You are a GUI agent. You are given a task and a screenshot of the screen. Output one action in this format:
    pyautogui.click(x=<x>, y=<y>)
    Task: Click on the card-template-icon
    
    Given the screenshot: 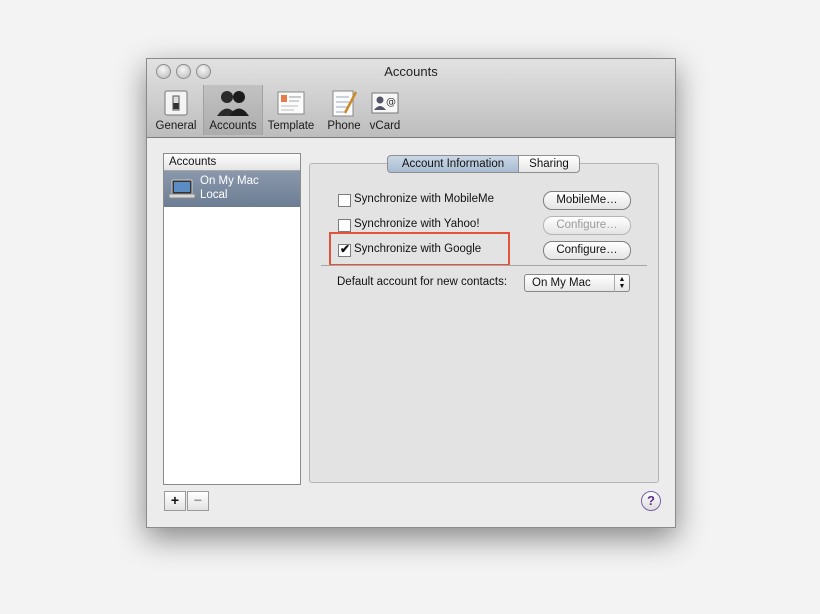 What is the action you would take?
    pyautogui.click(x=291, y=103)
    